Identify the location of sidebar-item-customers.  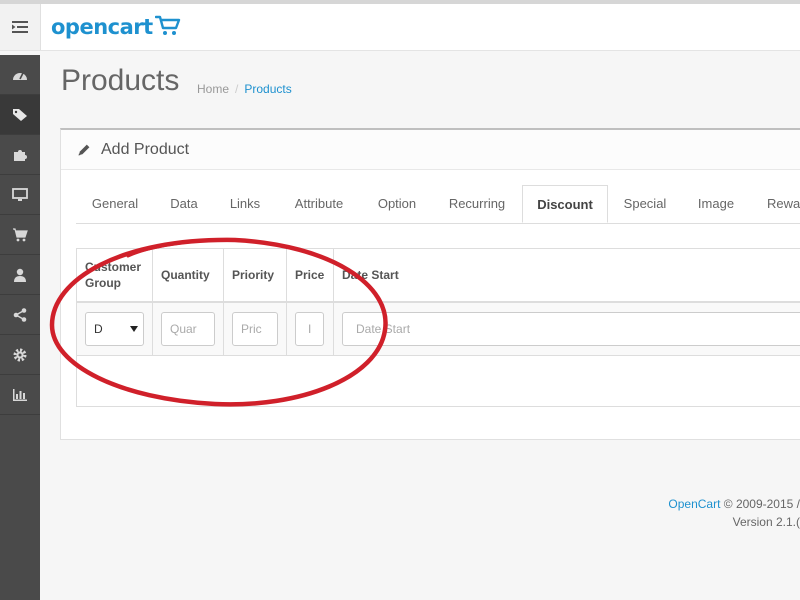
(20, 275).